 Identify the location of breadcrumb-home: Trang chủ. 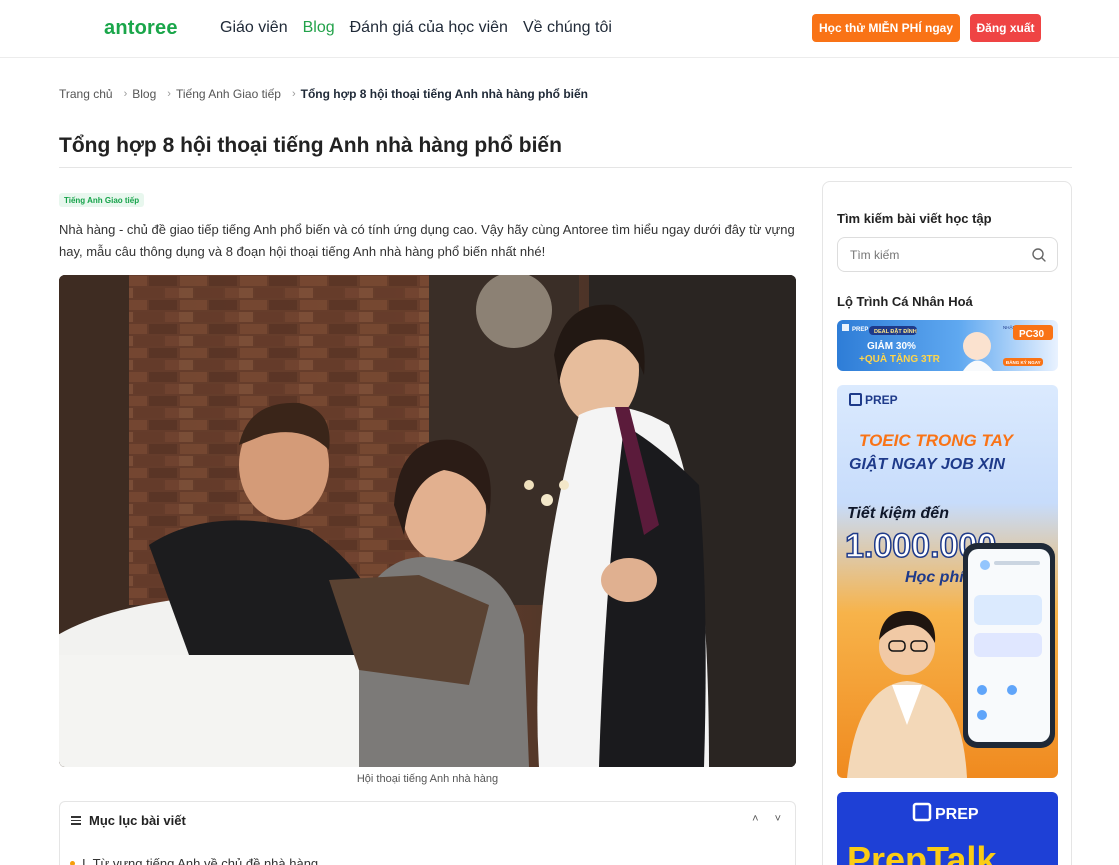
(86, 94).